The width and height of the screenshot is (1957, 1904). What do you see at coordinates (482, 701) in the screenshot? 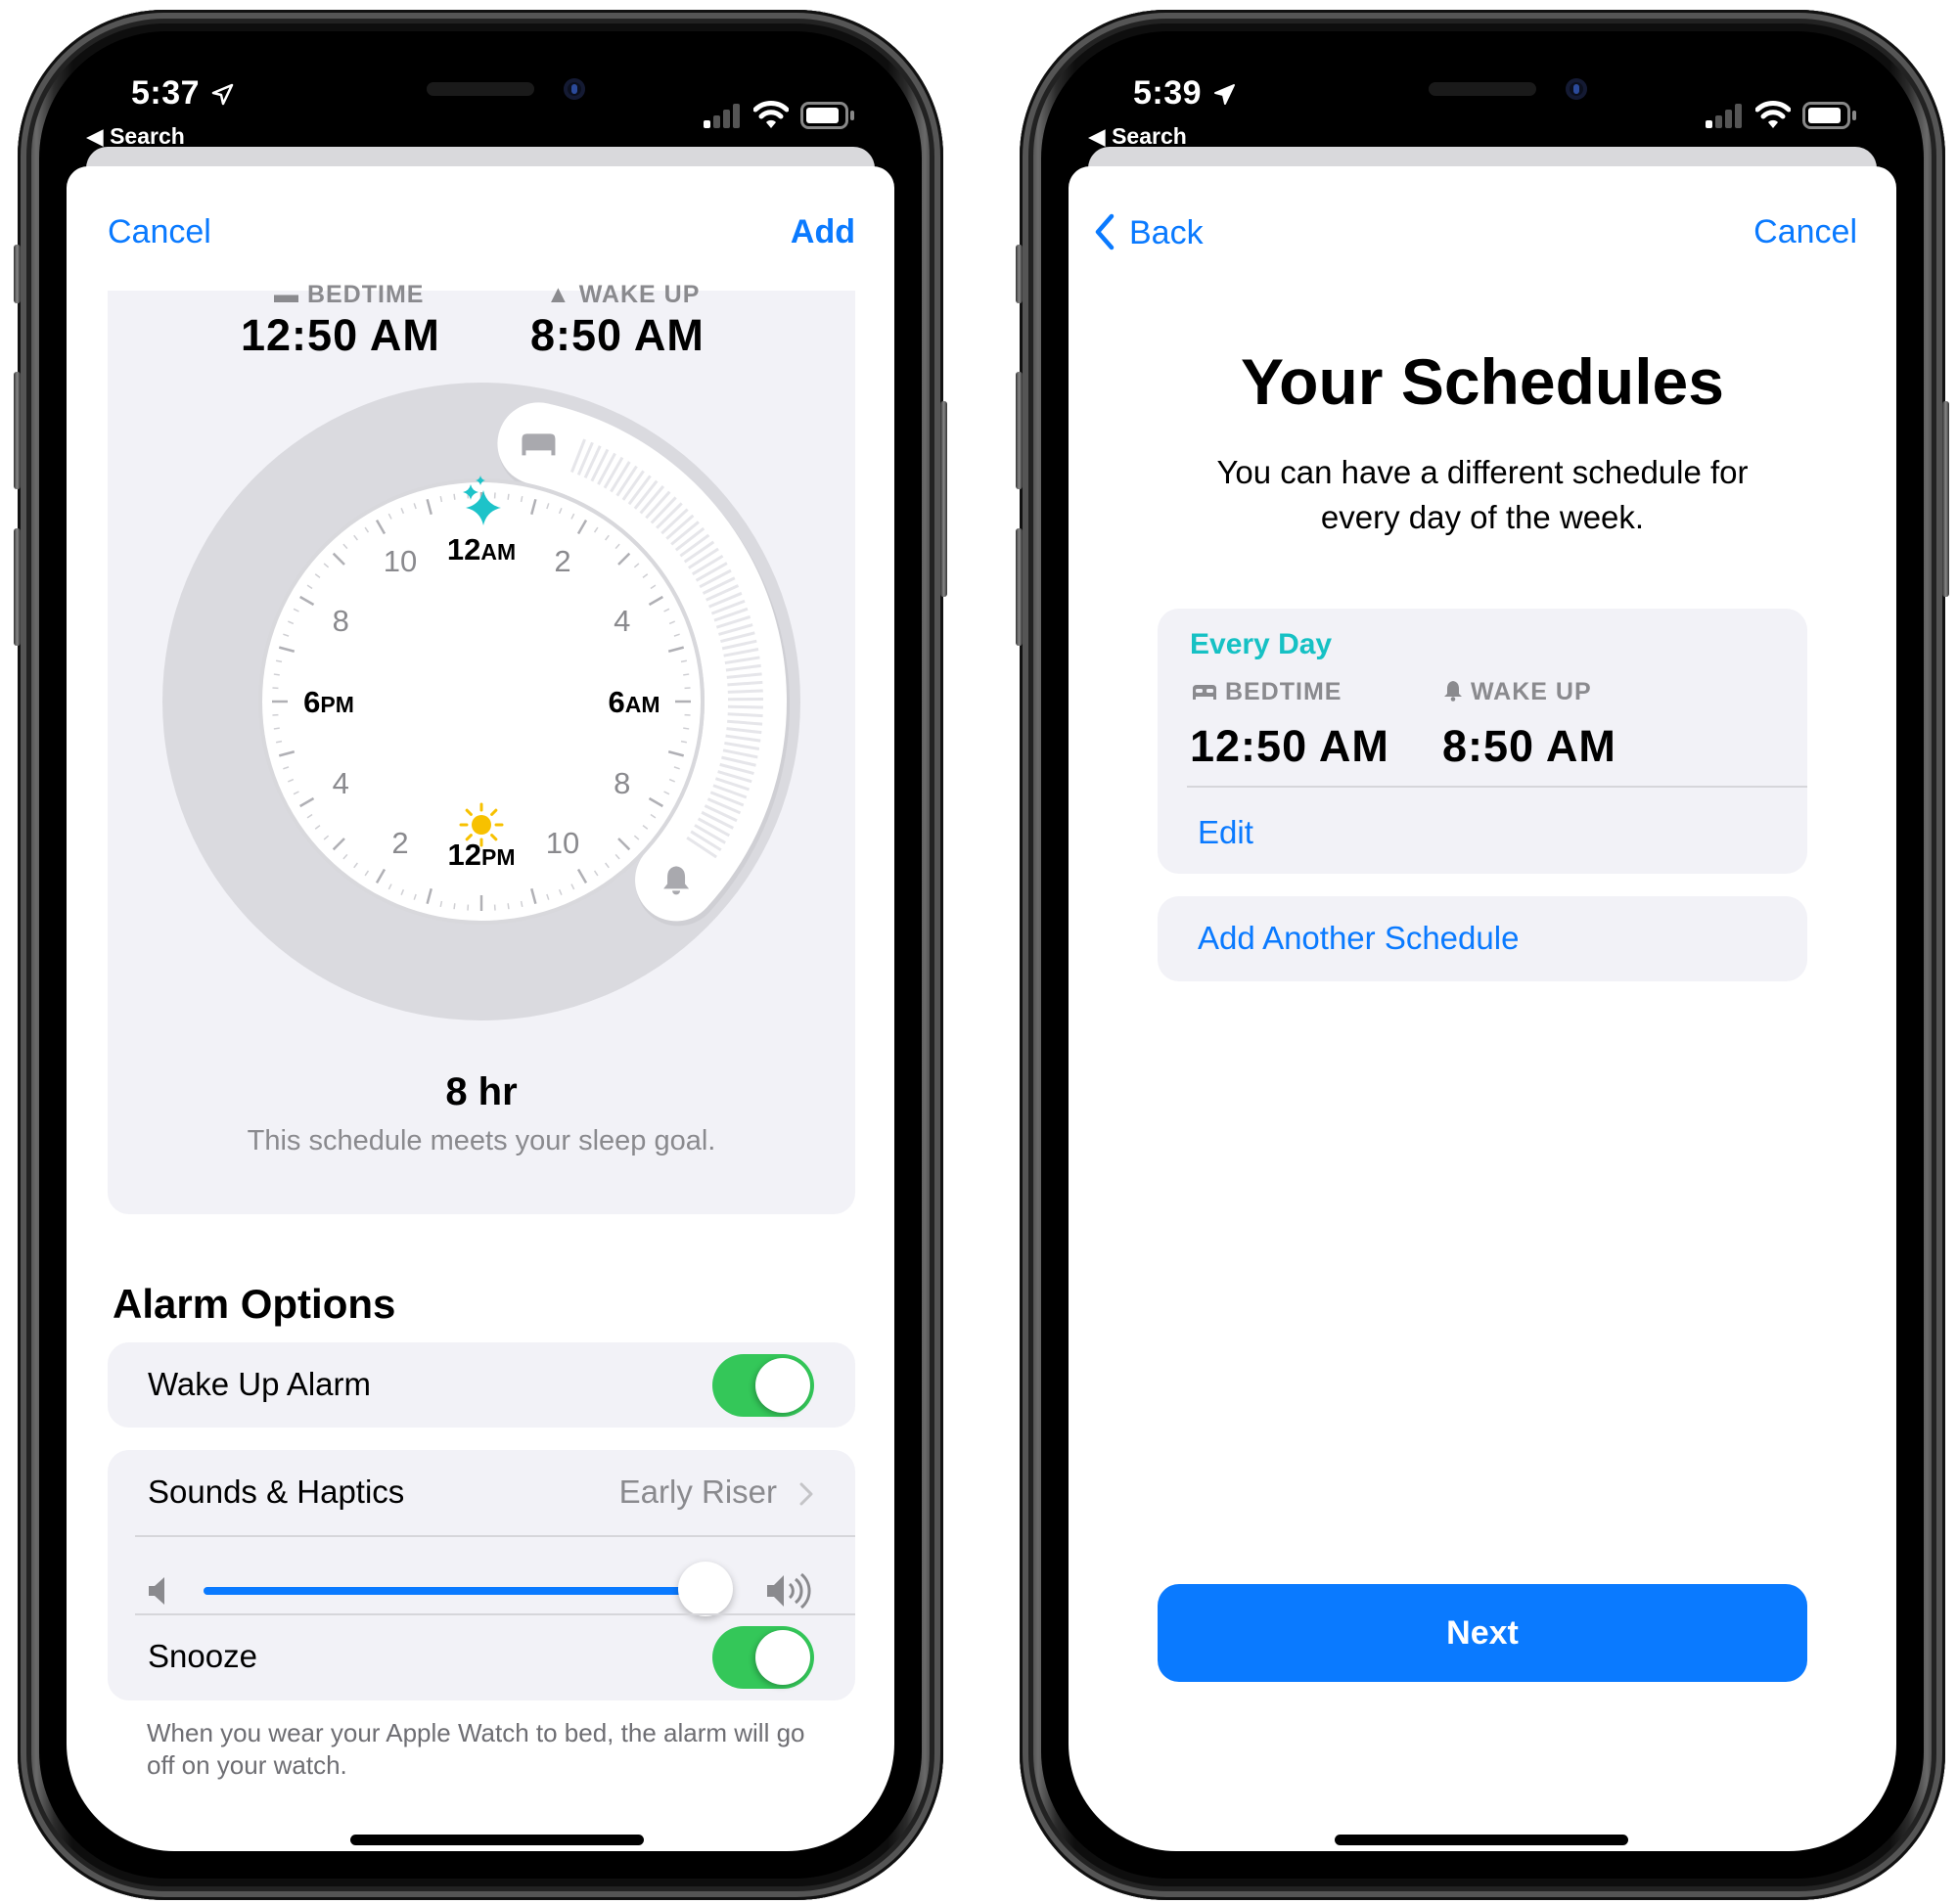
I see `sleep-clock-dial: 12AM 246AM81012PM246PM810` at bounding box center [482, 701].